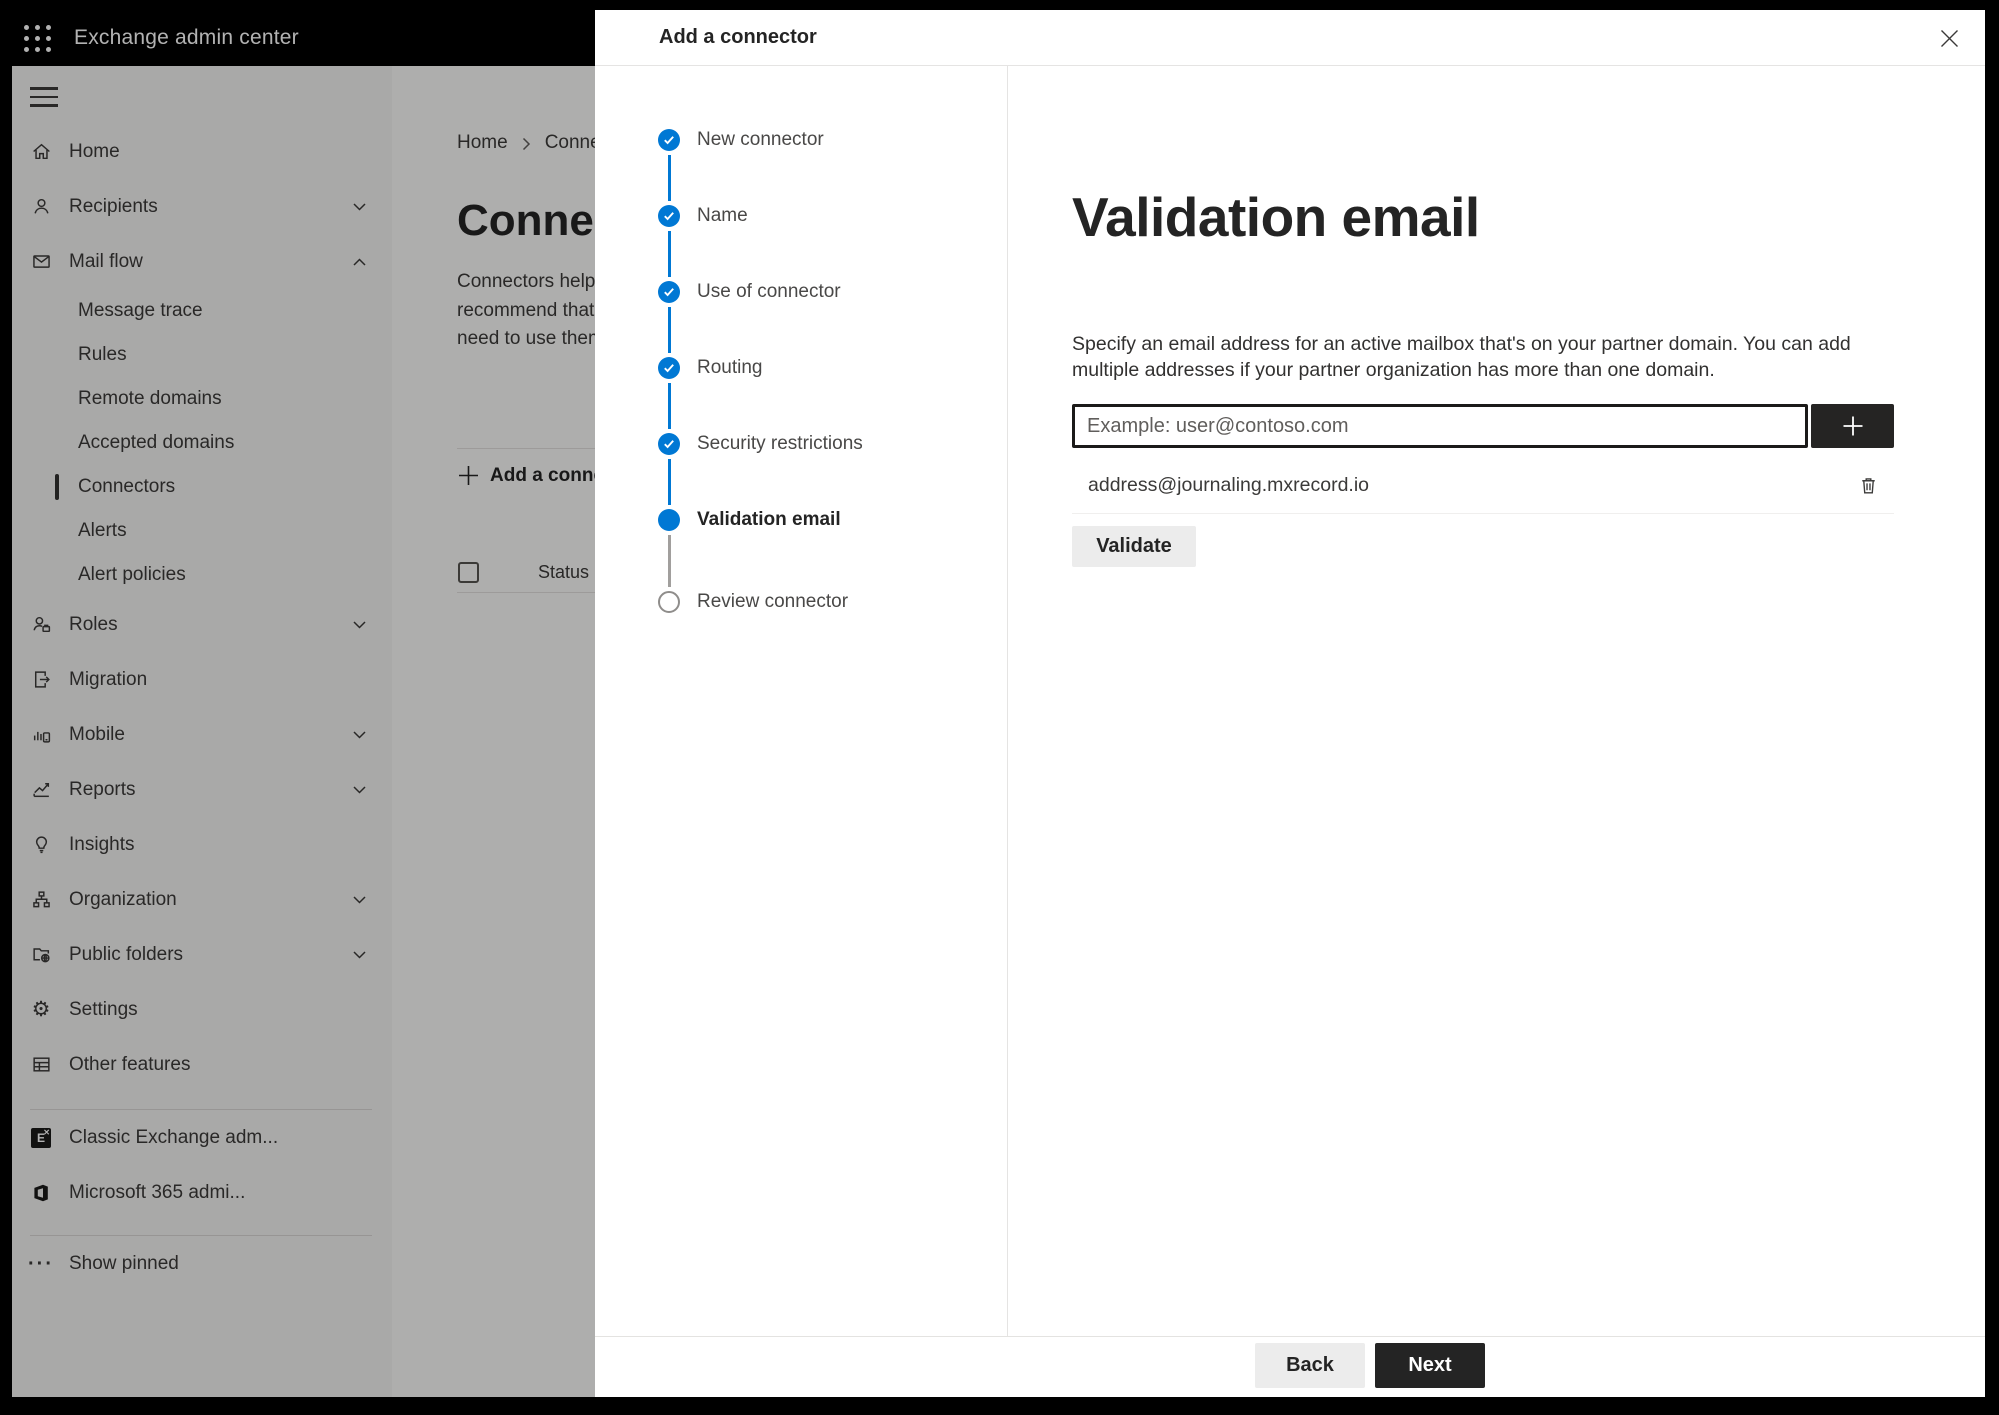 Image resolution: width=1999 pixels, height=1415 pixels. I want to click on plus-icon, so click(1853, 426).